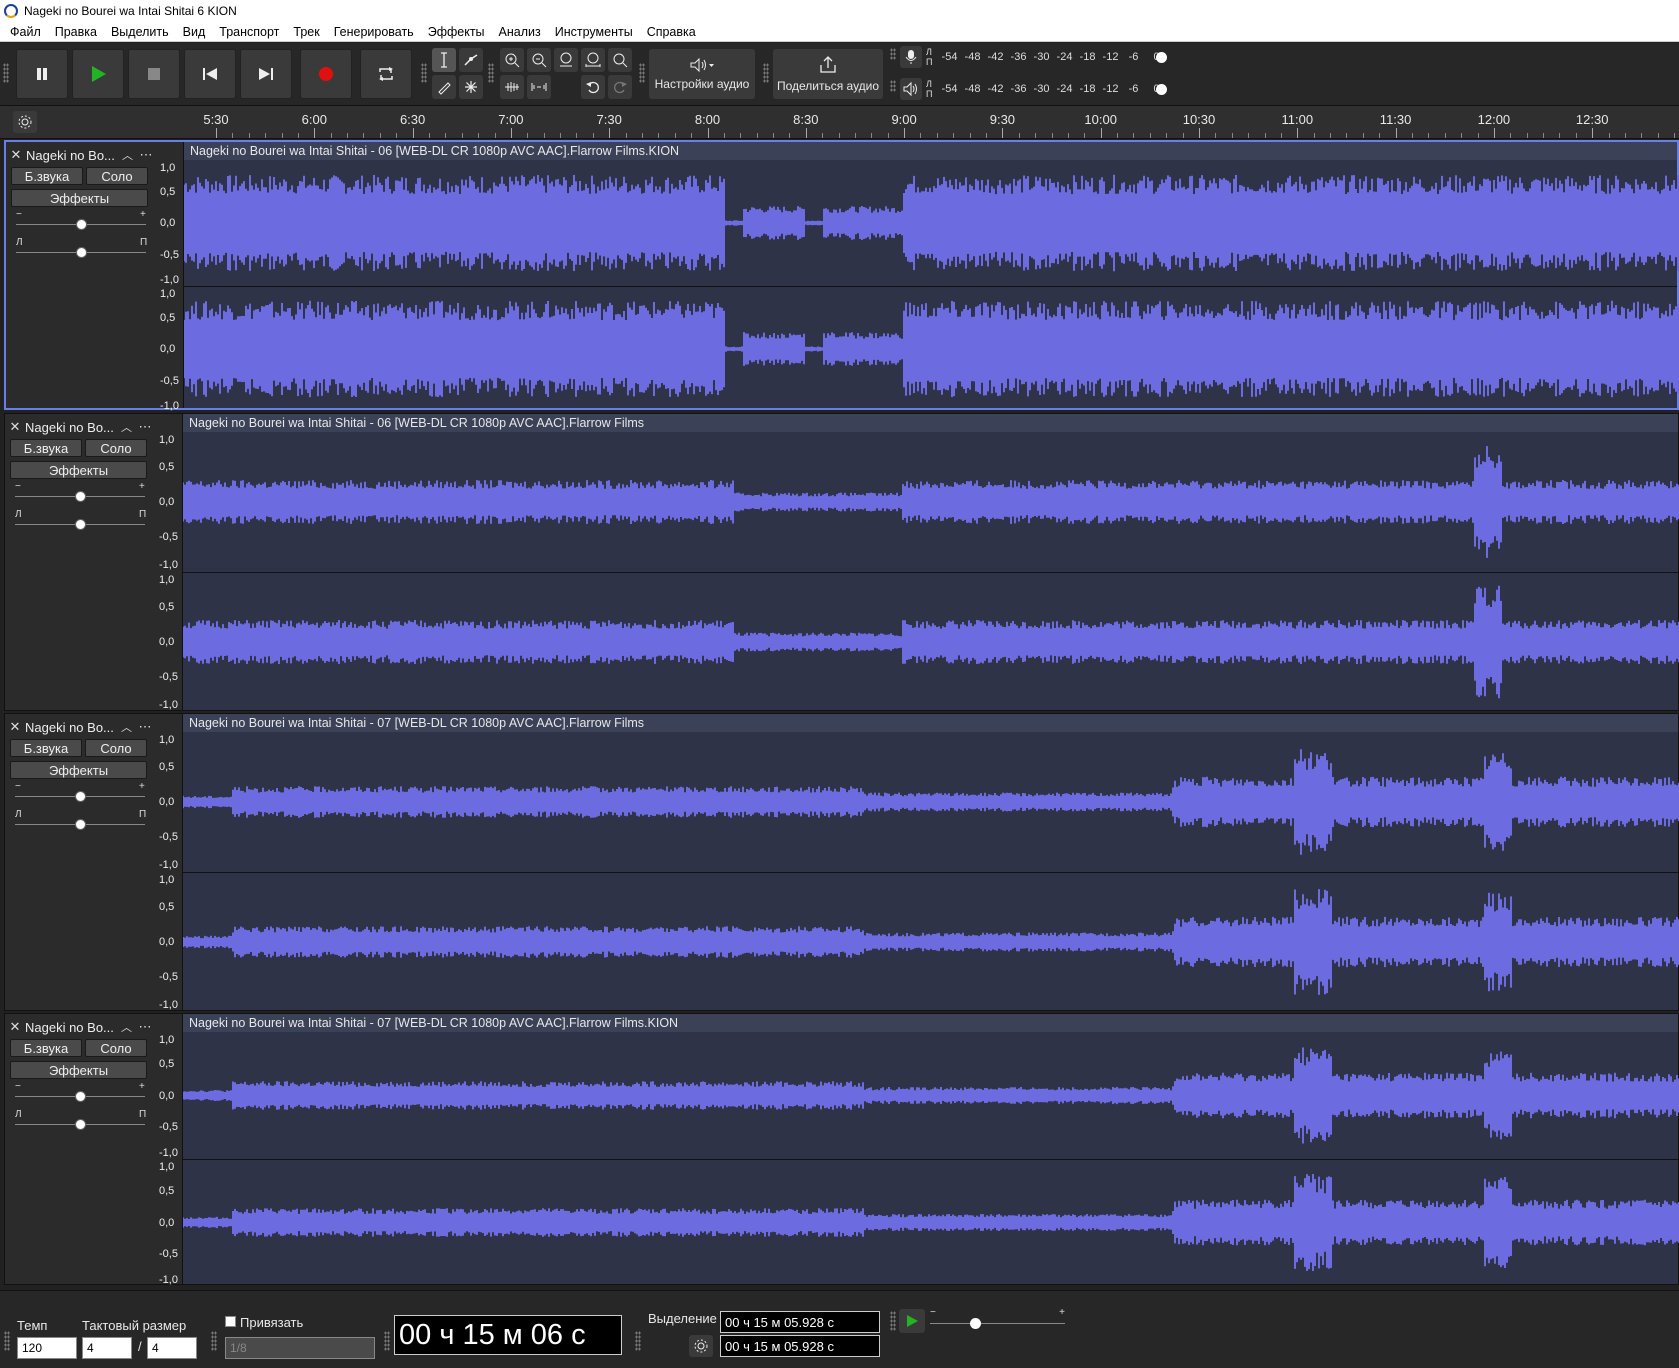 The image size is (1679, 1368). I want to click on effects-button: Эффекты, so click(78, 770).